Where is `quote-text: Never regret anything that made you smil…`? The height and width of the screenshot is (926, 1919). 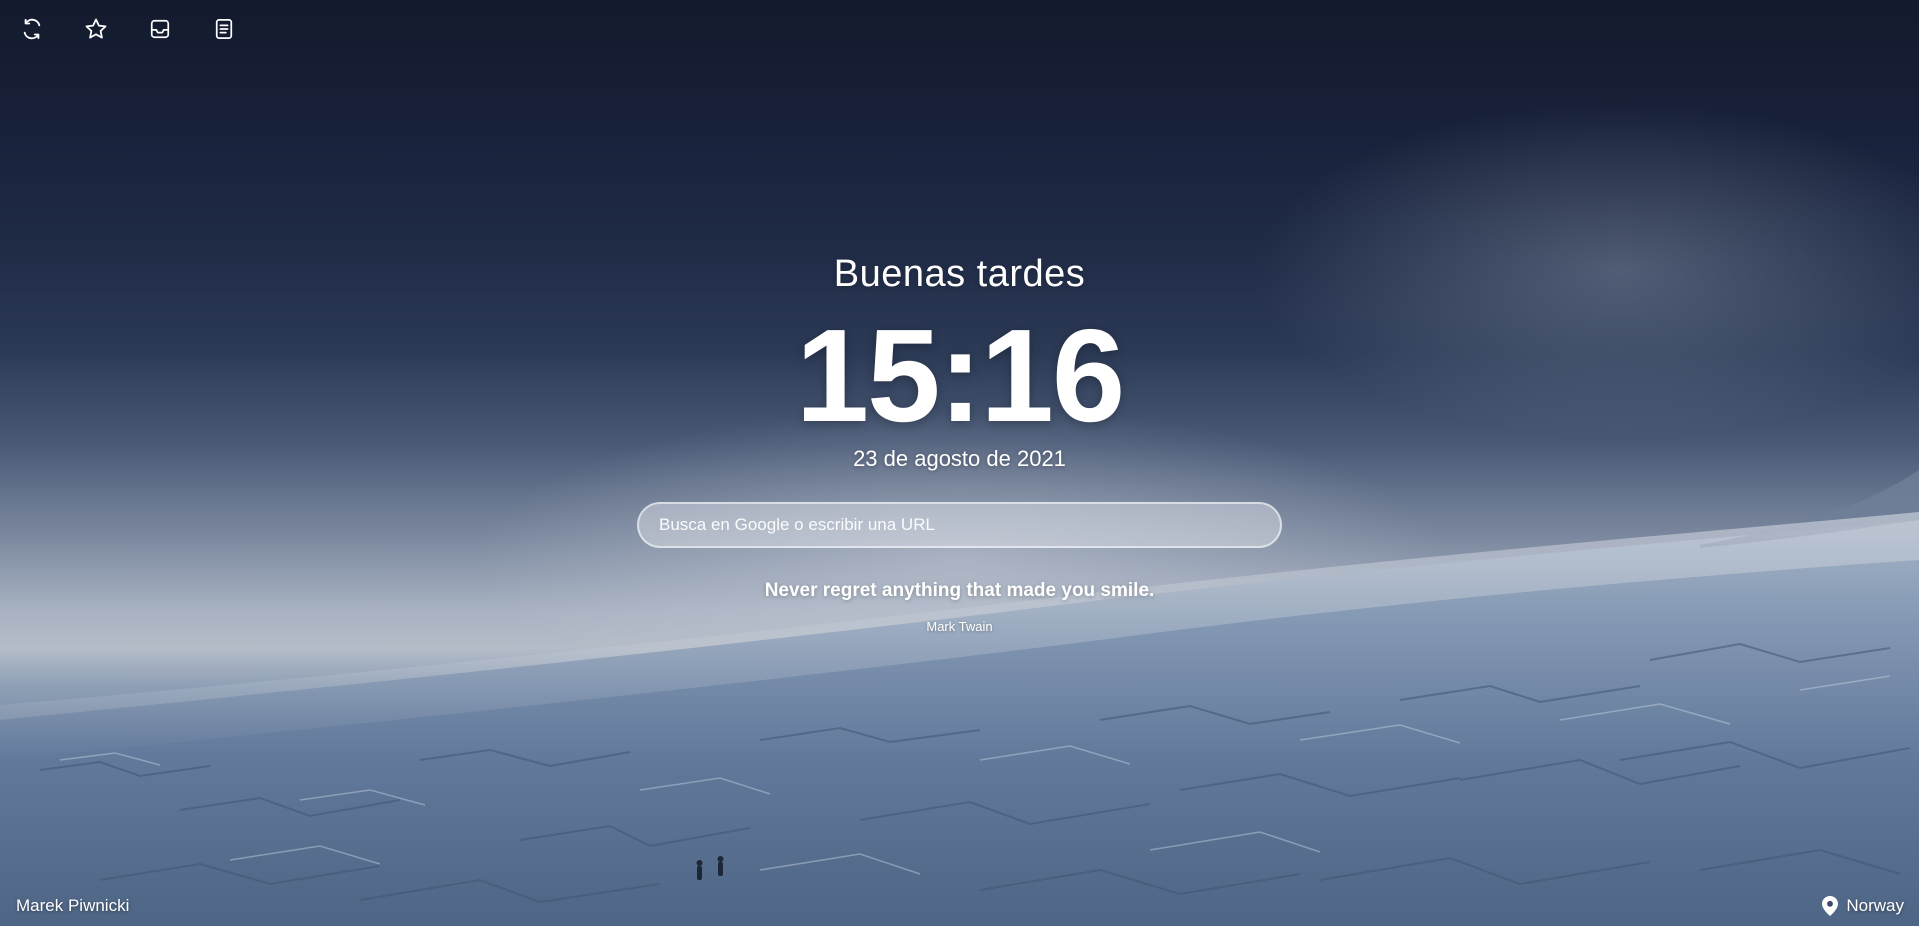
quote-text: Never regret anything that made you smil… is located at coordinates (959, 590).